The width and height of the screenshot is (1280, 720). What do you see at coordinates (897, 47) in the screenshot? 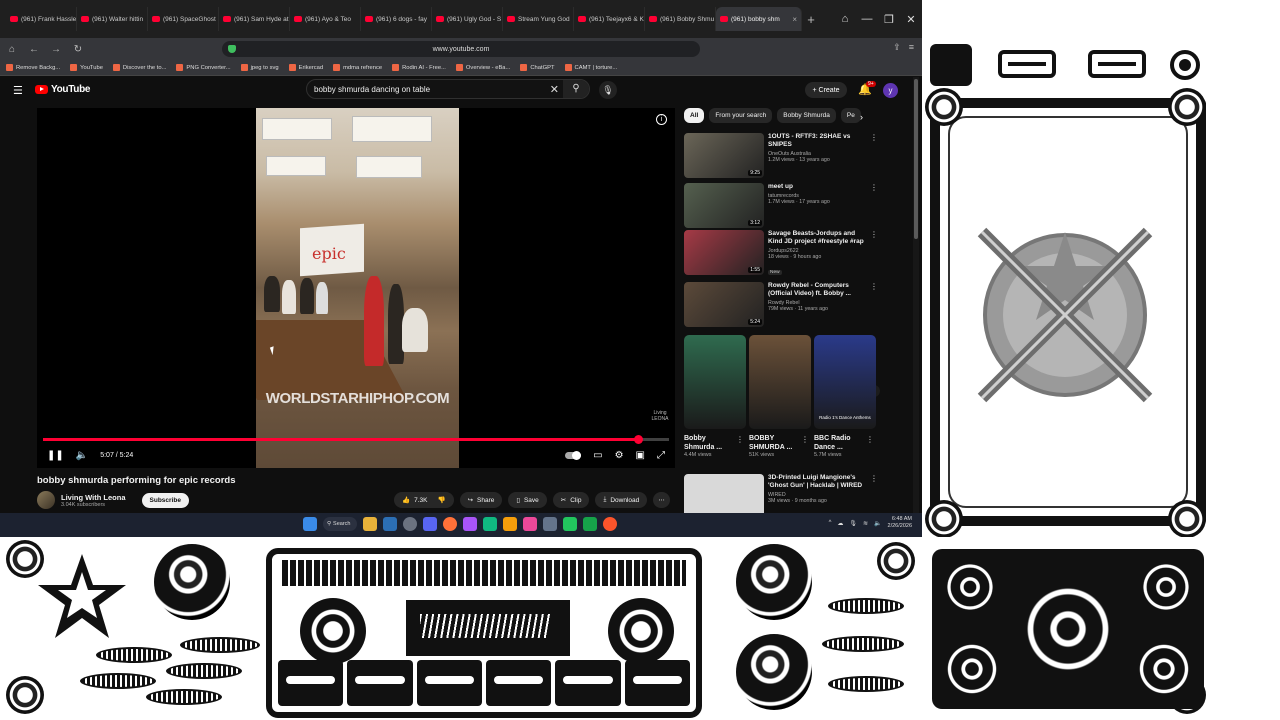
I see `share-icon: ⇪` at bounding box center [897, 47].